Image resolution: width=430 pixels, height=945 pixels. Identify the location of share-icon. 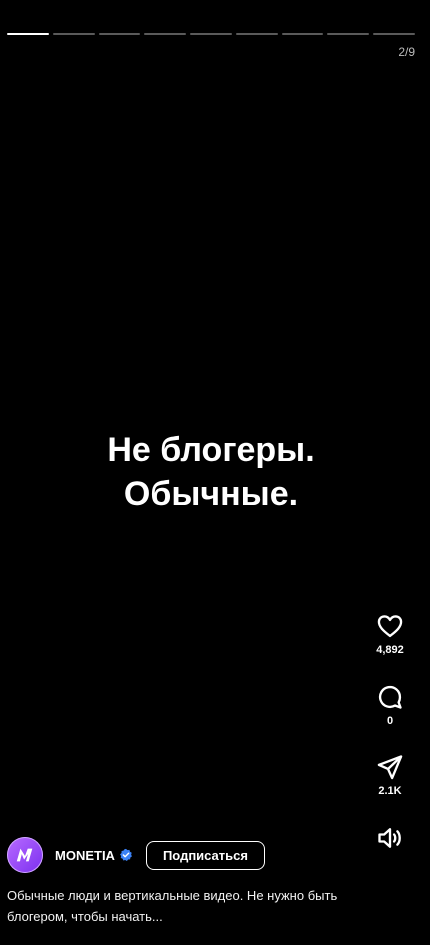
(390, 767).